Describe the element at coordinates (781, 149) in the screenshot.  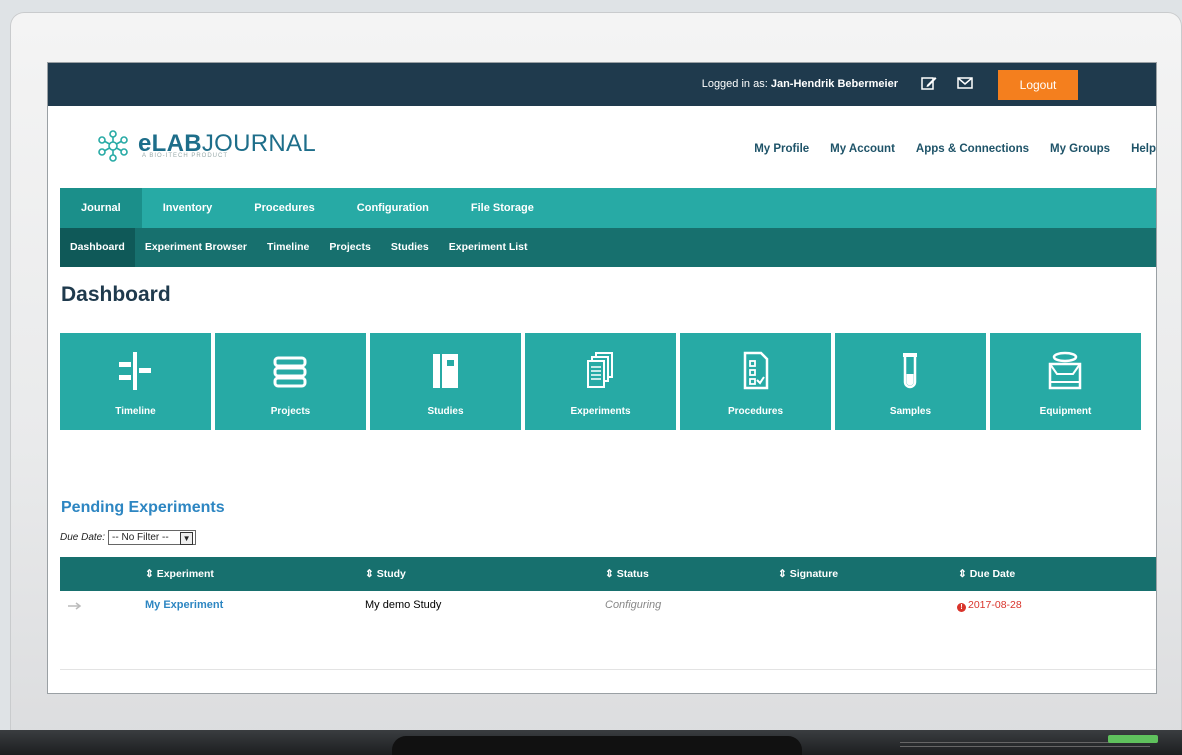
I see `nav-my-profile: My Profile` at that location.